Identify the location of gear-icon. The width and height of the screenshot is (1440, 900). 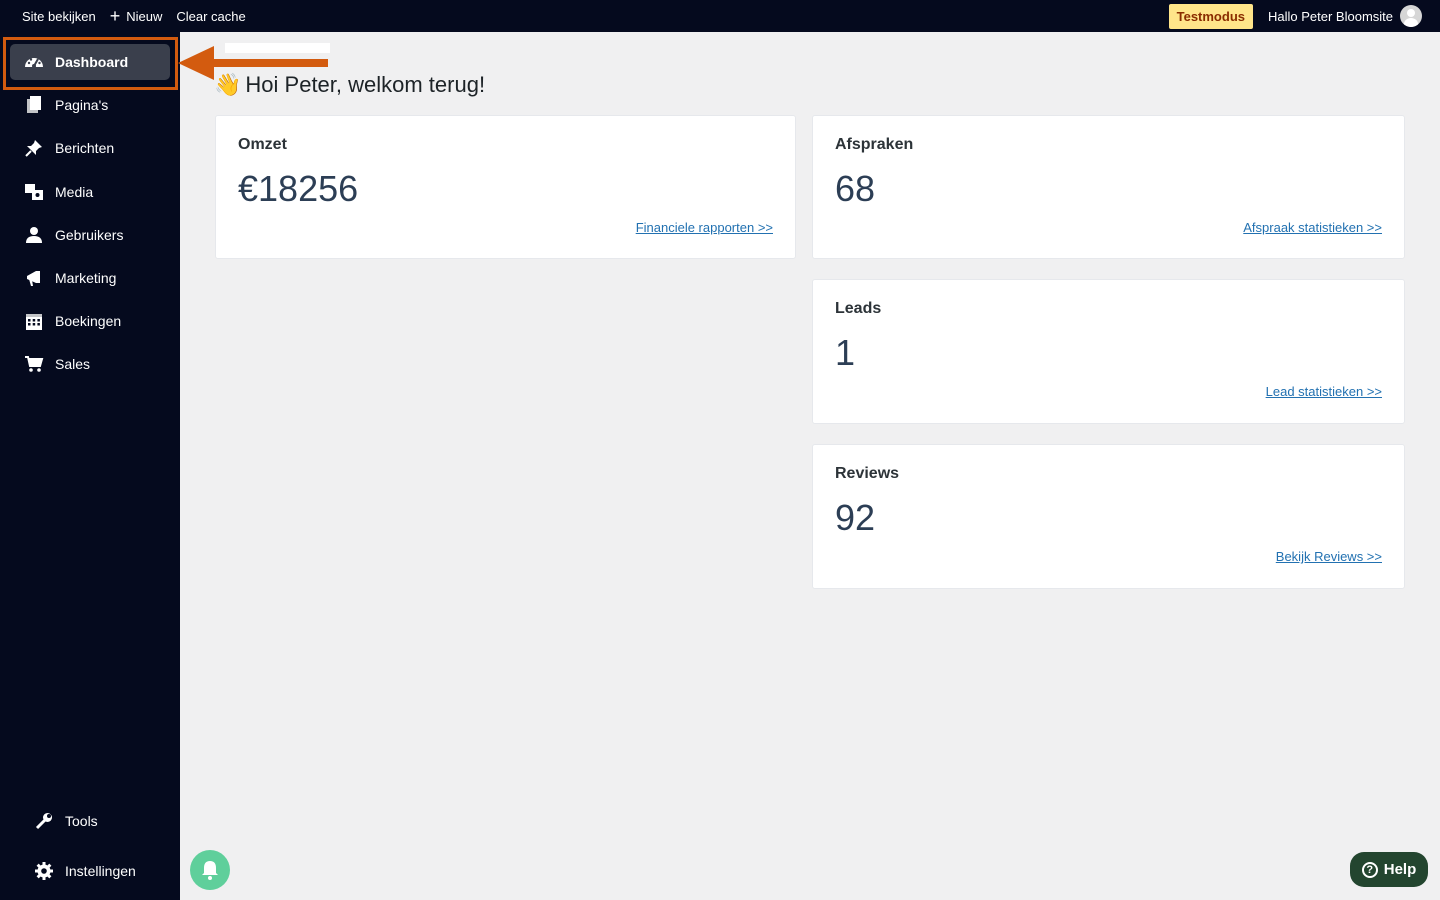
(44, 871).